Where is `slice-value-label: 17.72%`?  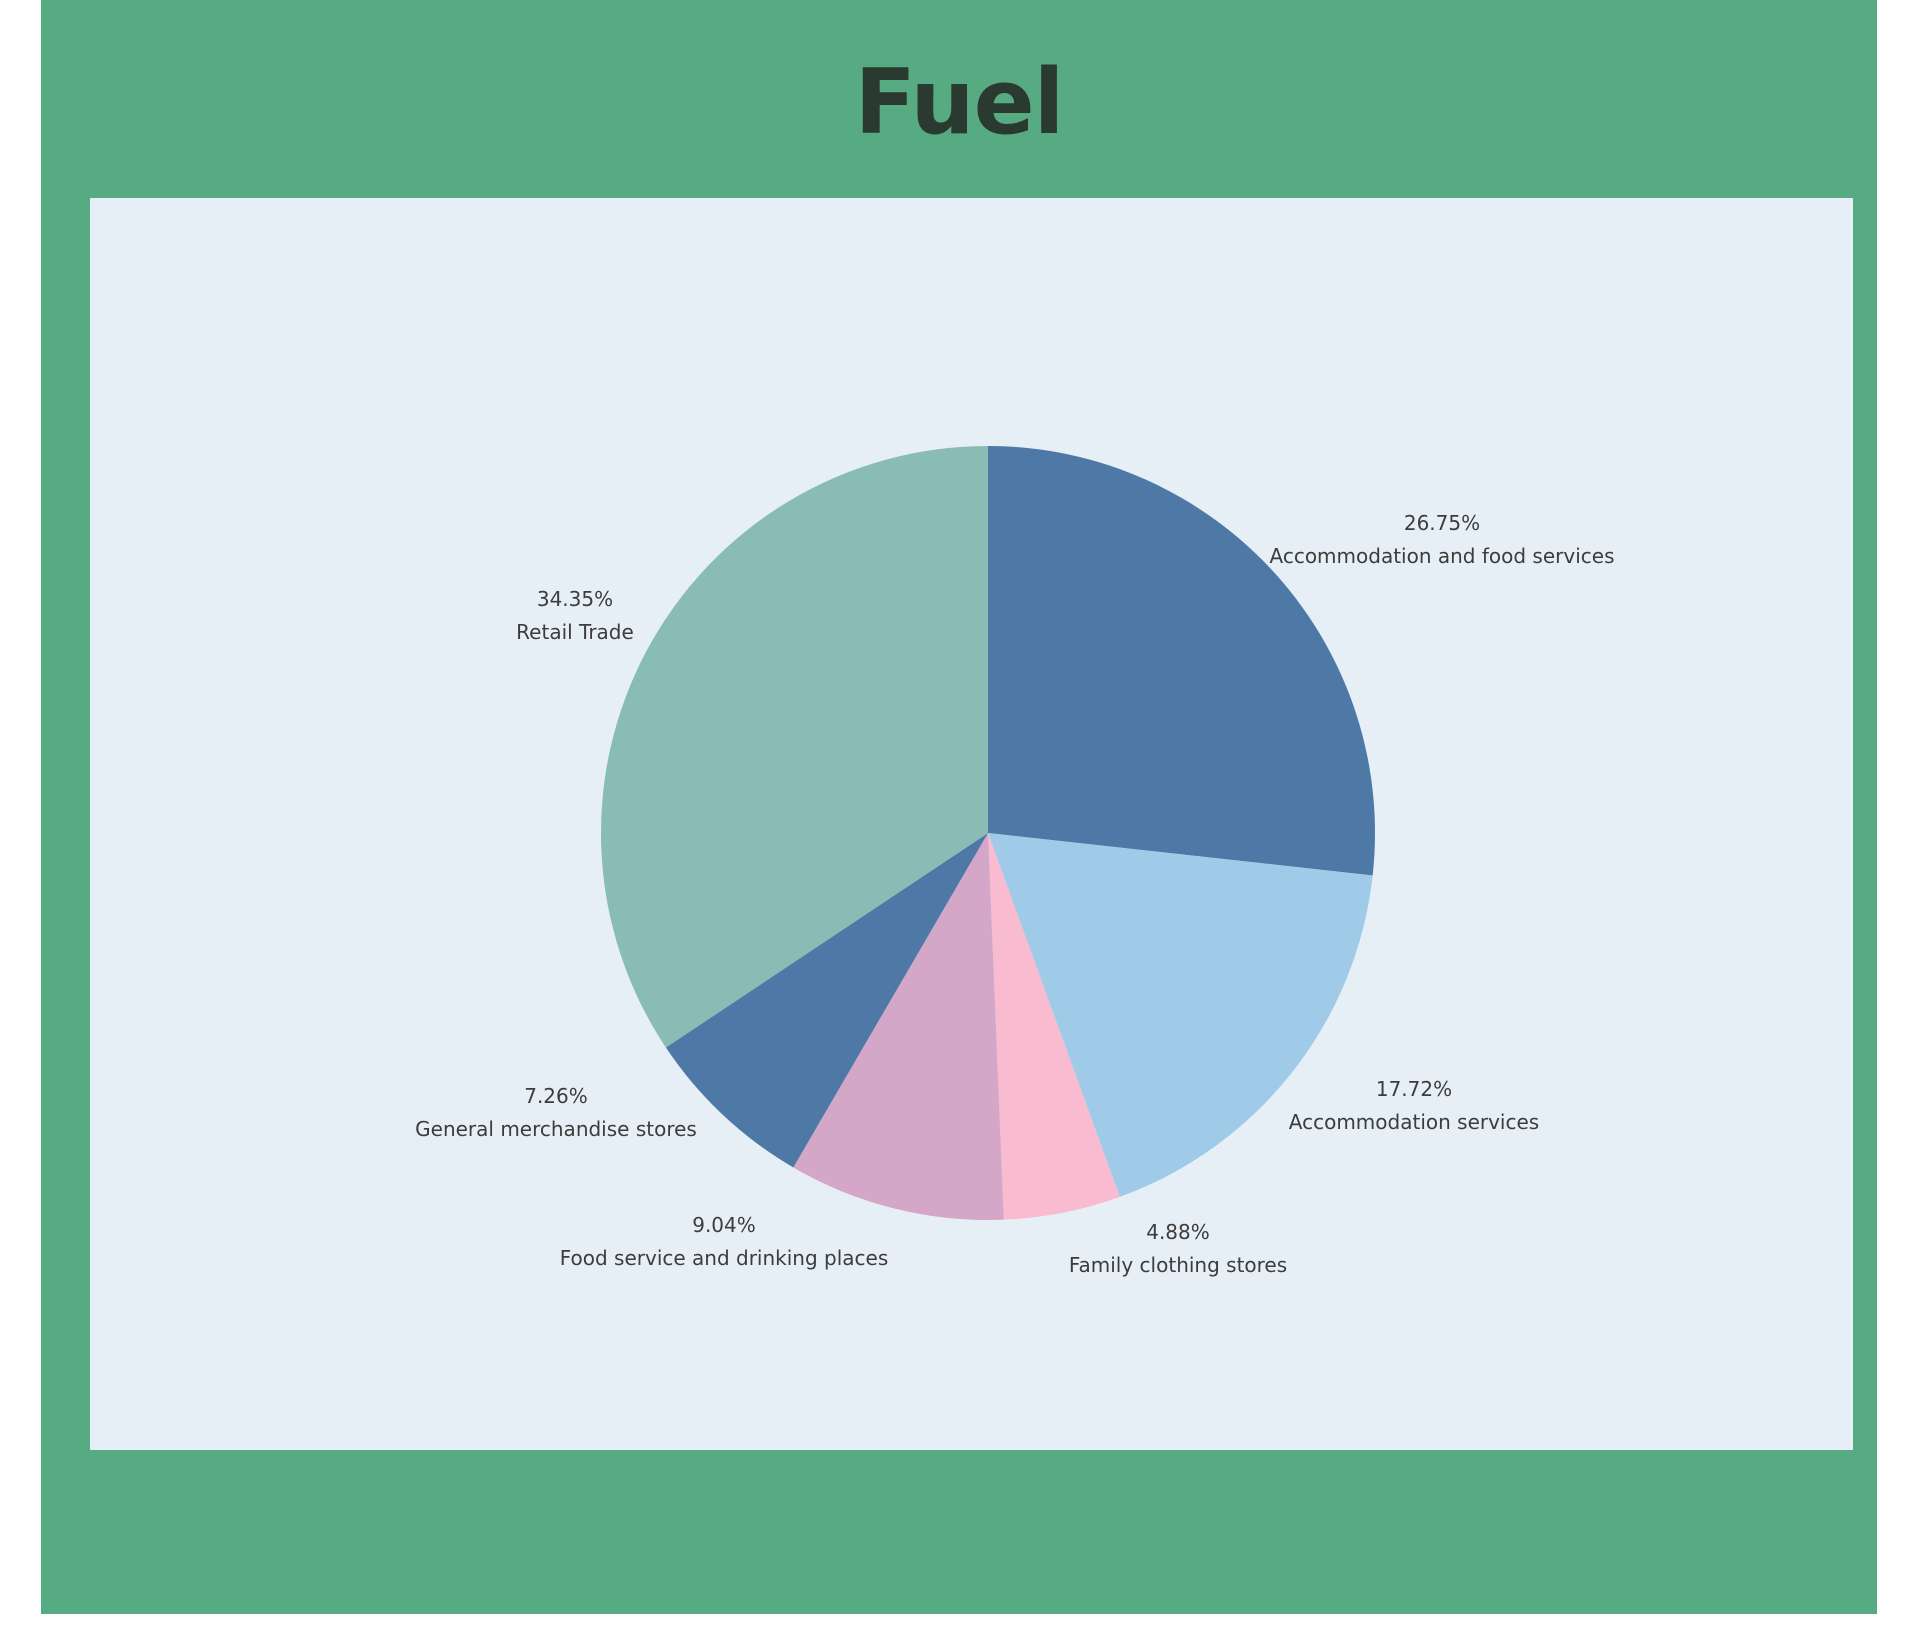 slice-value-label: 17.72% is located at coordinates (1414, 1089).